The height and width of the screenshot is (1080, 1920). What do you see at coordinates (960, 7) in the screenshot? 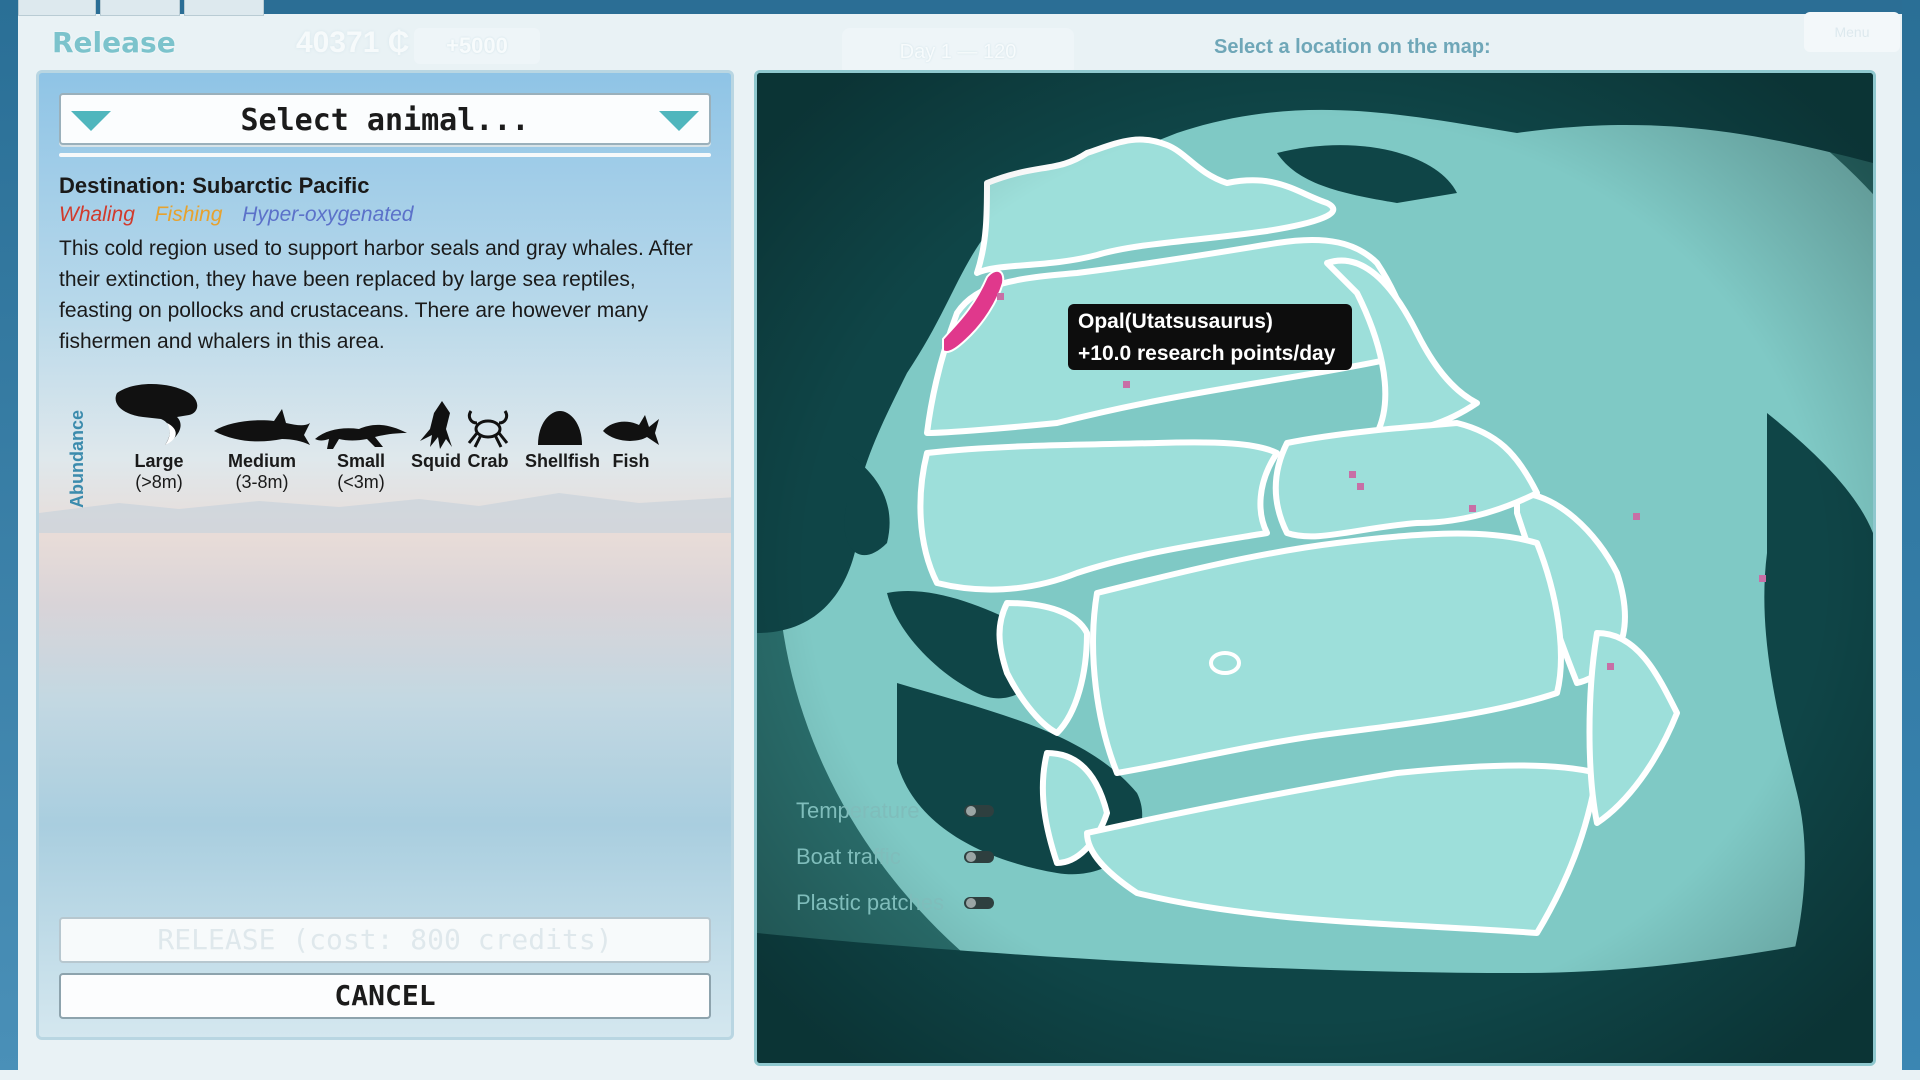
I see `top-strip` at bounding box center [960, 7].